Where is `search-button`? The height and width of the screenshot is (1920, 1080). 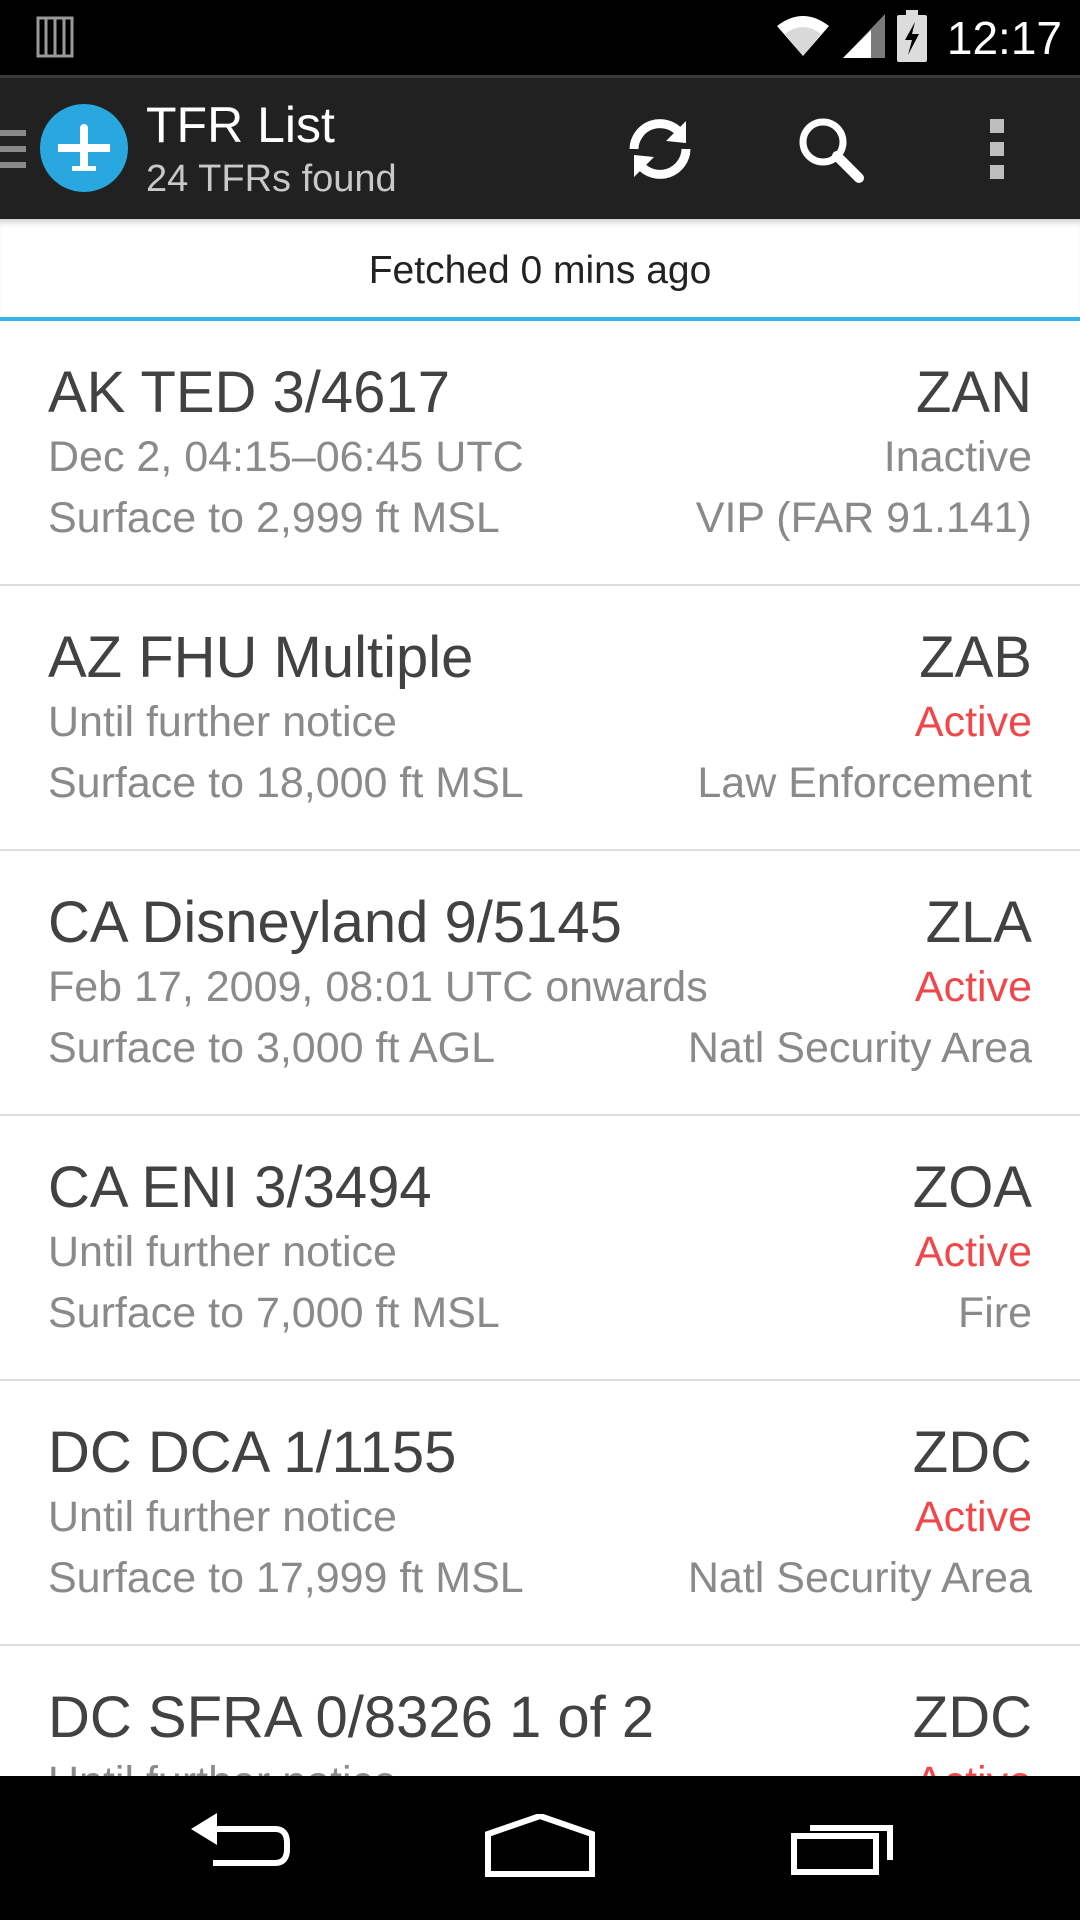
search-button is located at coordinates (830, 151).